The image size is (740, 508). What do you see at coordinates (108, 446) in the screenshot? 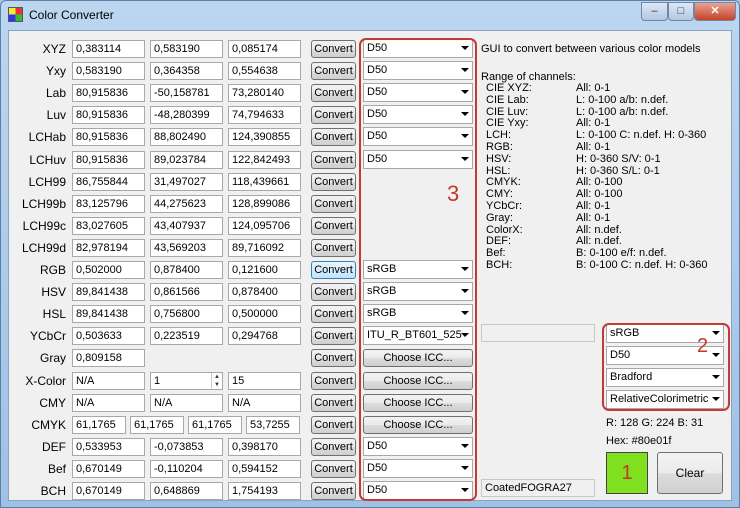
I see `value-field-1: 0,533953` at bounding box center [108, 446].